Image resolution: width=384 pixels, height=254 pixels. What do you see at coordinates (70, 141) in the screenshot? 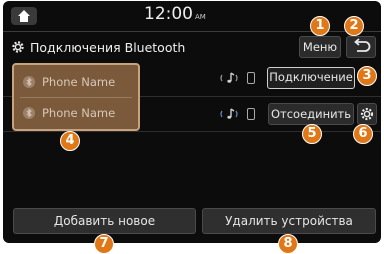
I see `callout-badge: 4` at bounding box center [70, 141].